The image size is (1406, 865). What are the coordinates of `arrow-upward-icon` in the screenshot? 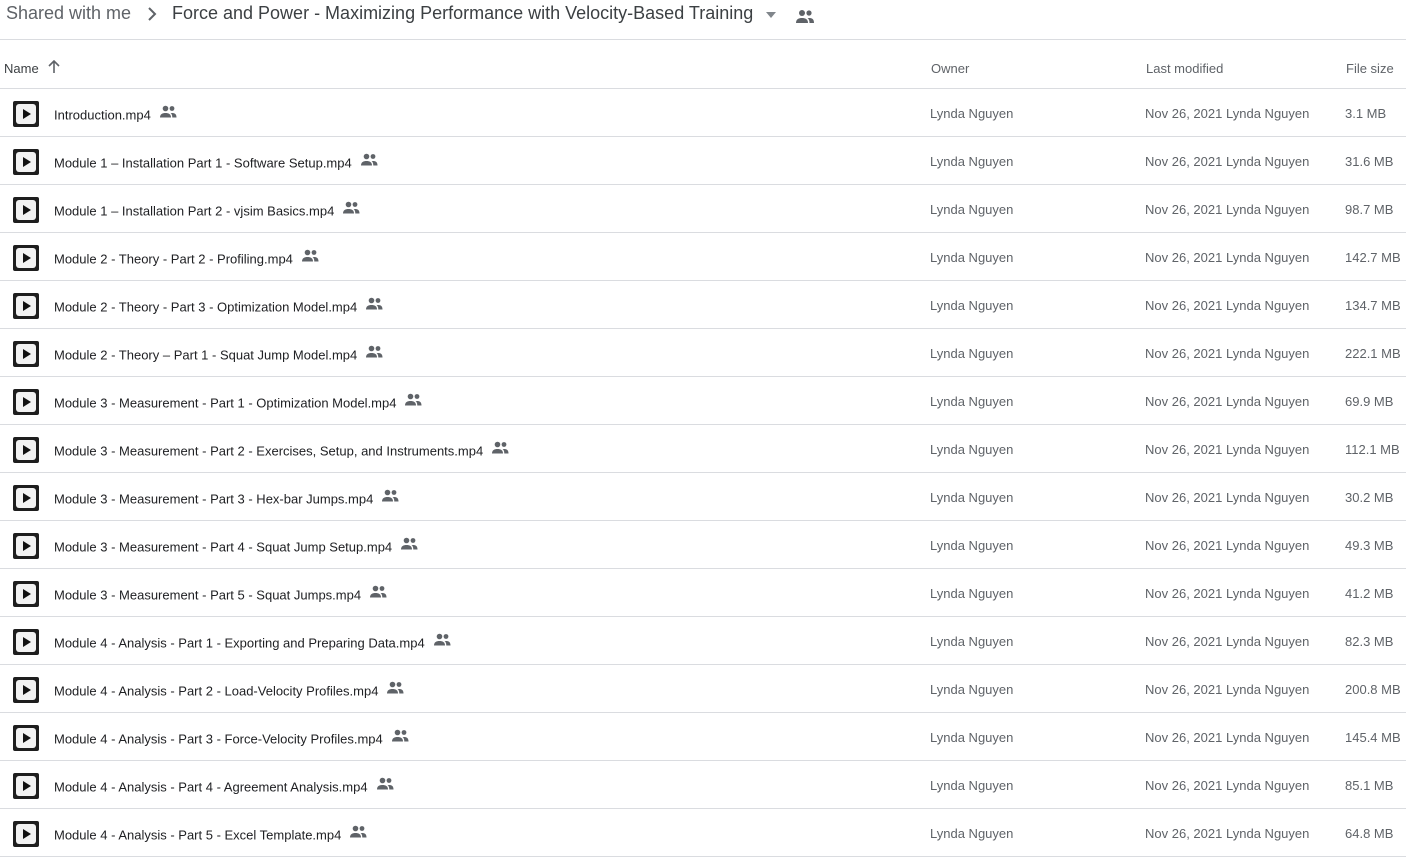 It's located at (54, 67).